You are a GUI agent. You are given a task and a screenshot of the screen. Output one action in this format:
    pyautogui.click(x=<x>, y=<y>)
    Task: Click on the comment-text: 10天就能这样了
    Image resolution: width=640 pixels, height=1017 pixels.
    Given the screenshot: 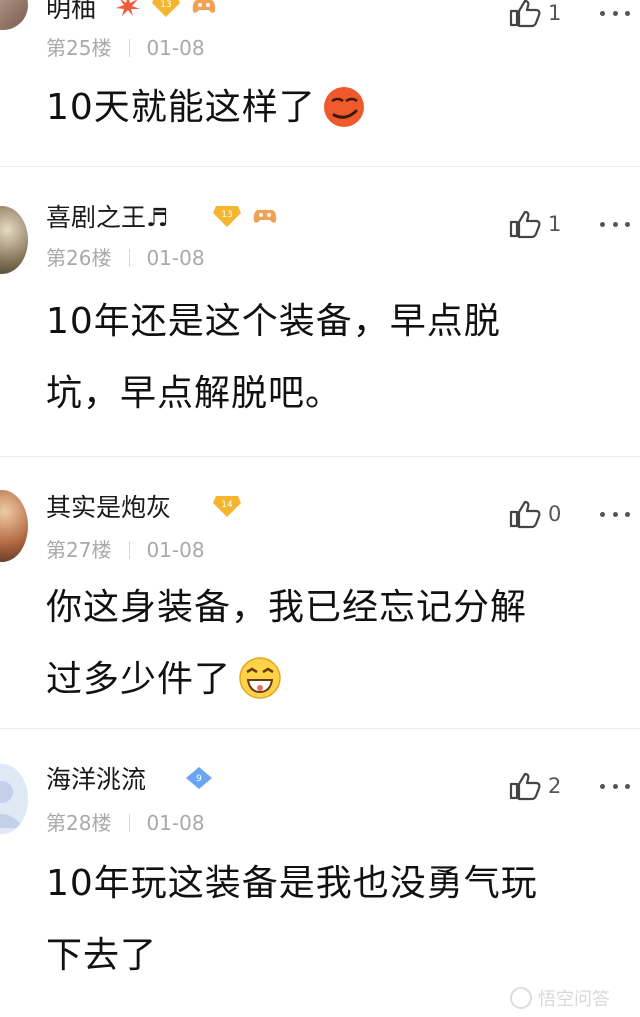 What is the action you would take?
    pyautogui.click(x=338, y=108)
    